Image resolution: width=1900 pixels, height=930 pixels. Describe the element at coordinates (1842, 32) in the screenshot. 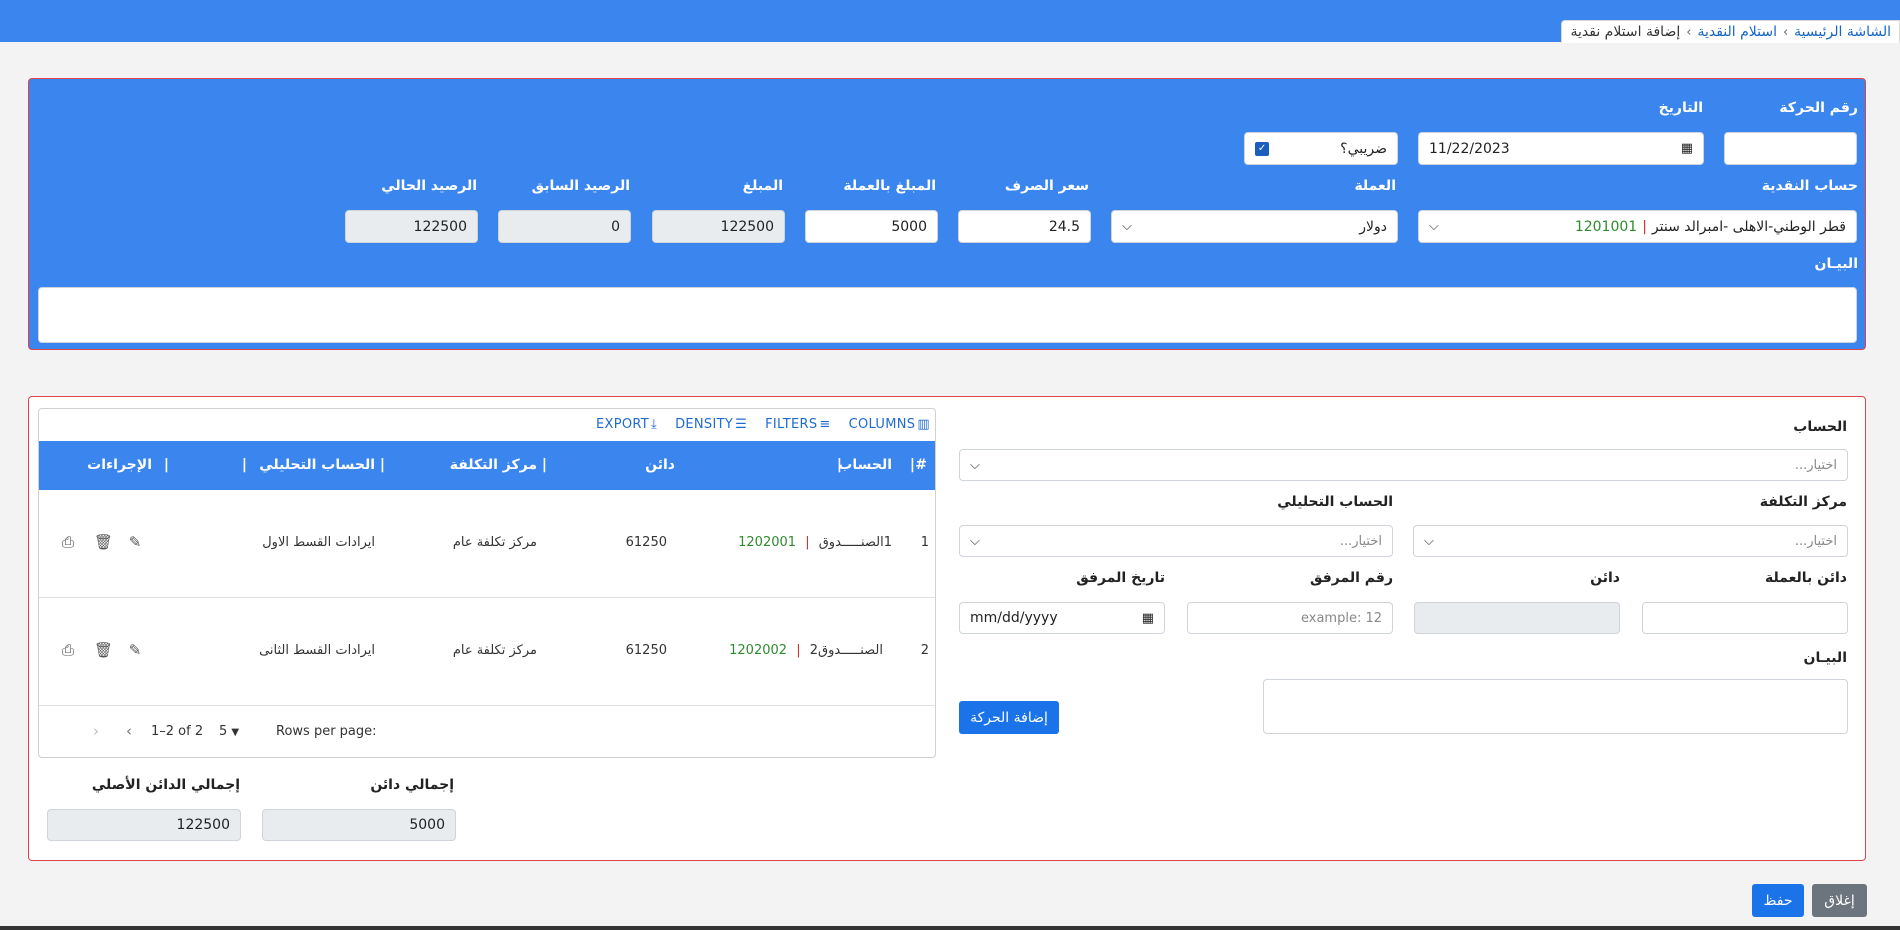

I see `breadcrumb-home-link: الشاشة الرئيسية` at that location.